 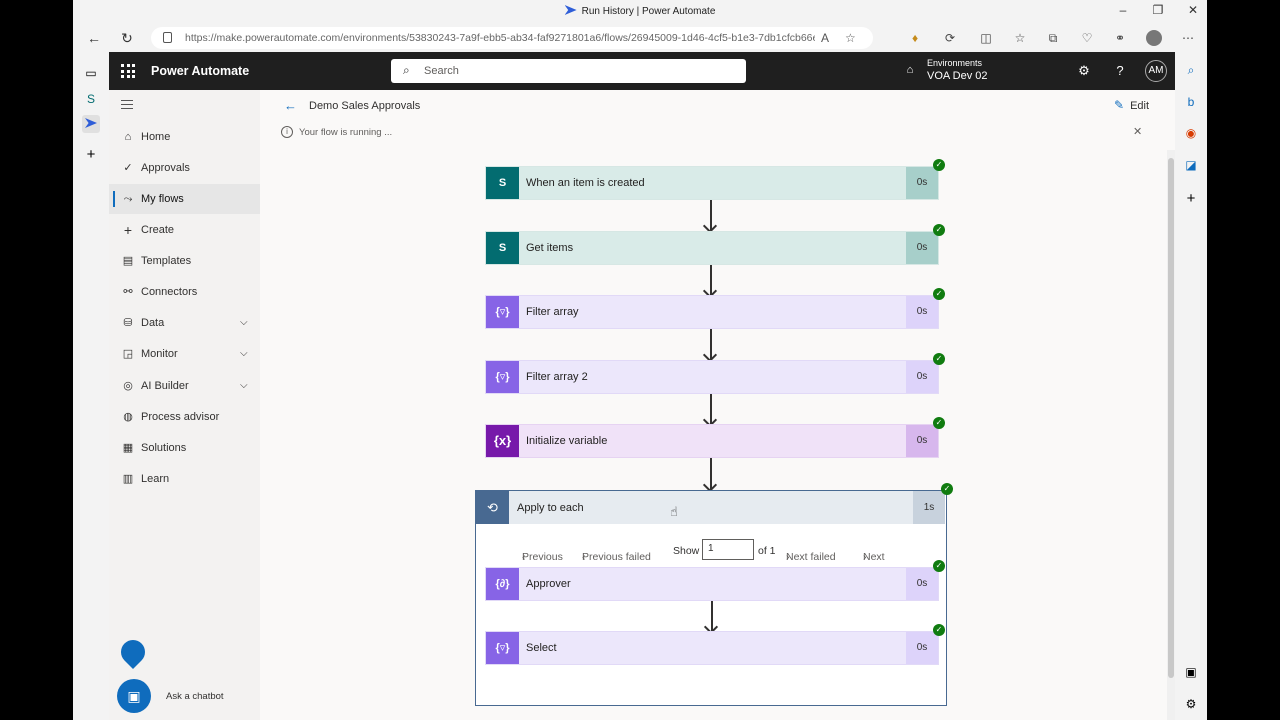 What do you see at coordinates (715, 244) in the screenshot?
I see `step-get-items: S Get items 0s ✓` at bounding box center [715, 244].